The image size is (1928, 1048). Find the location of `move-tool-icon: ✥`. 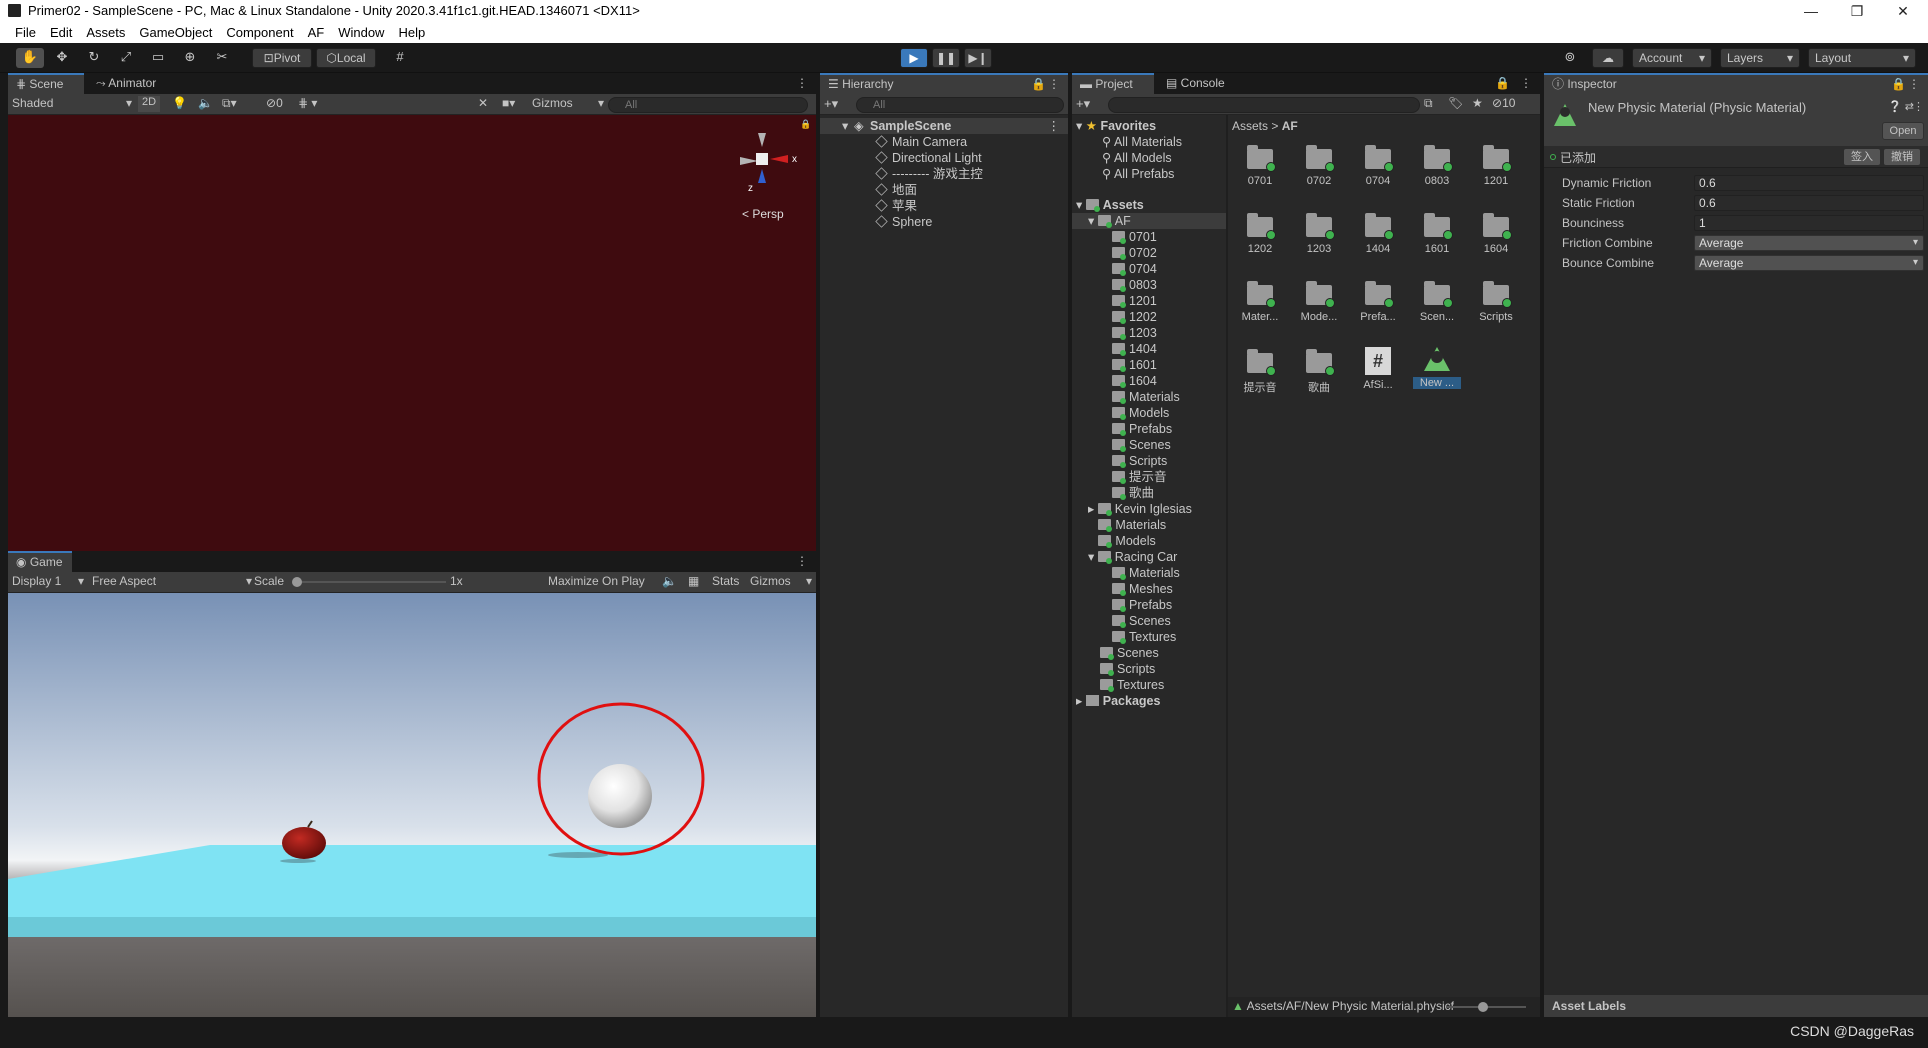

move-tool-icon: ✥ is located at coordinates (62, 58).